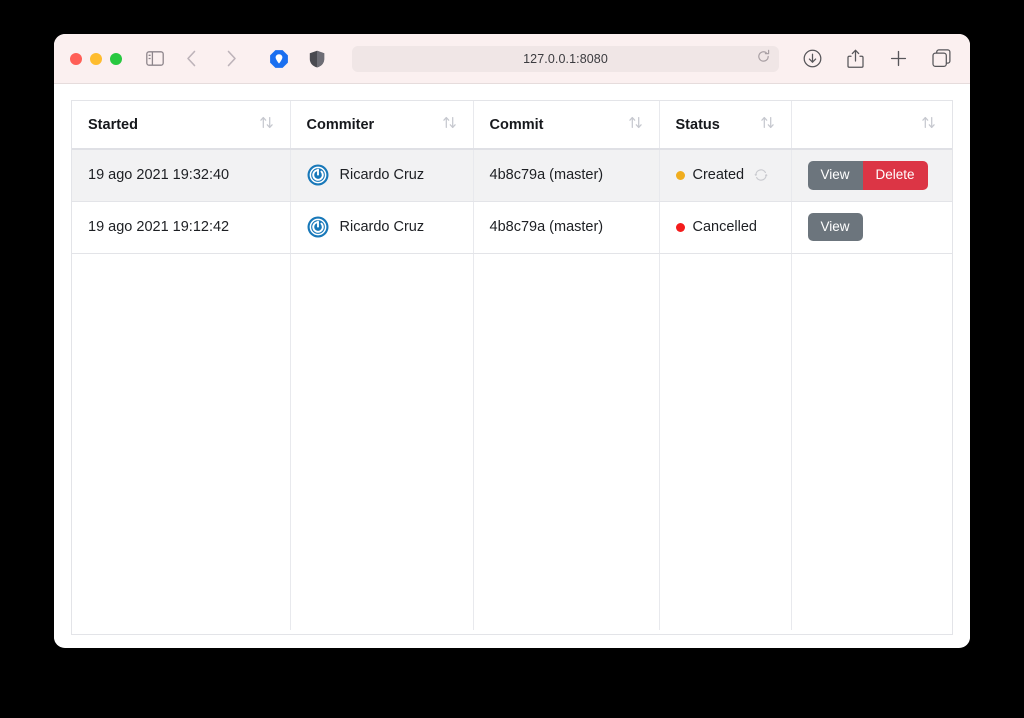 The image size is (1024, 718). Describe the element at coordinates (680, 227) in the screenshot. I see `status-dot-cancelled` at that location.